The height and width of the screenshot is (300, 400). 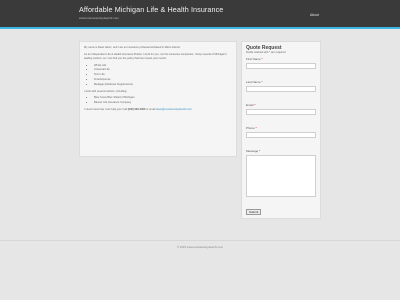 What do you see at coordinates (281, 59) in the screenshot?
I see `first-name-label: First Name *` at bounding box center [281, 59].